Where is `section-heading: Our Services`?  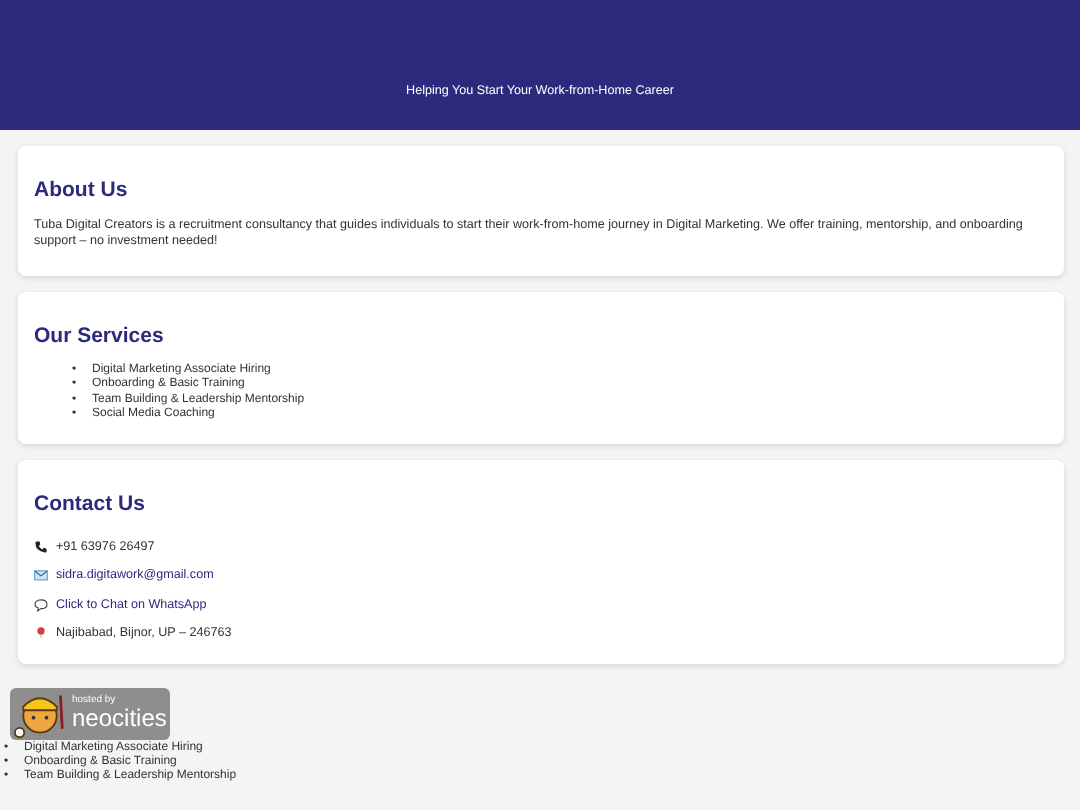 section-heading: Our Services is located at coordinates (100, 335).